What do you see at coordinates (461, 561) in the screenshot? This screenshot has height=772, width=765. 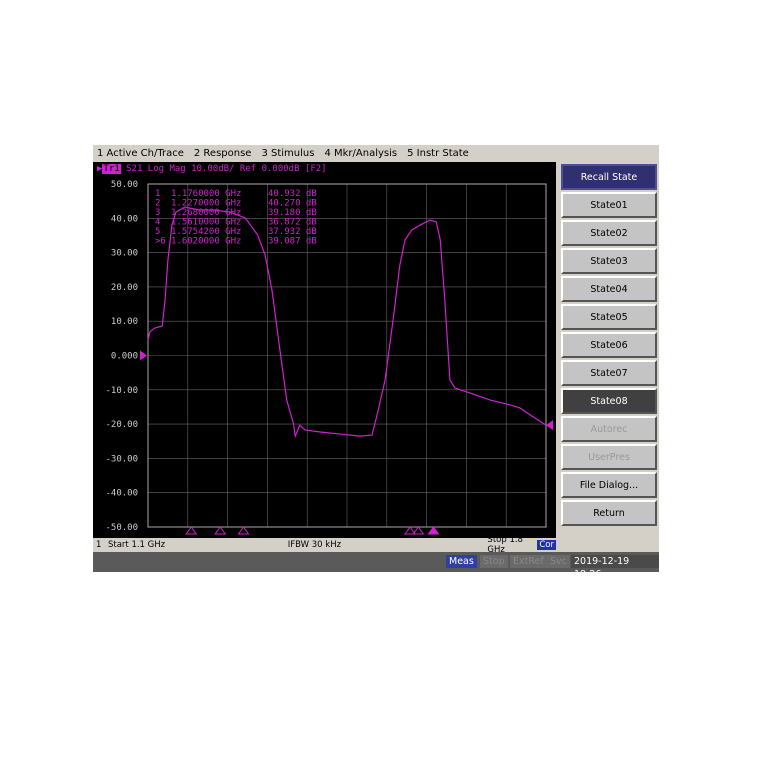 I see `meas-indicator: Meas` at bounding box center [461, 561].